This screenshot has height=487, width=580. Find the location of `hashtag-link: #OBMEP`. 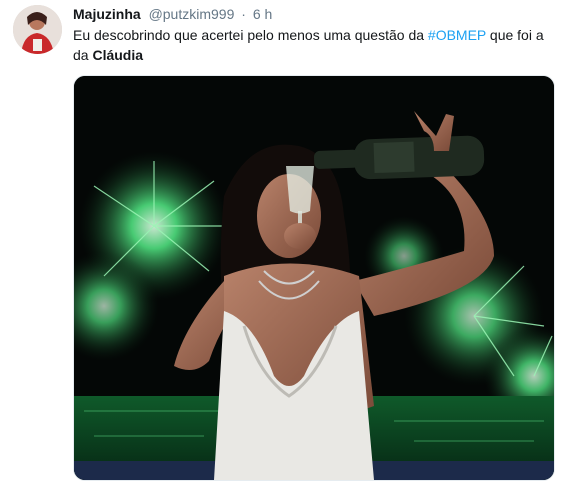

hashtag-link: #OBMEP is located at coordinates (457, 35).